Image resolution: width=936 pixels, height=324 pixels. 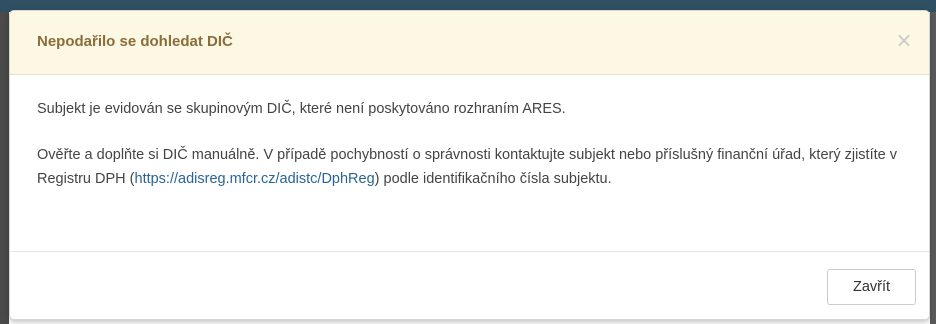 What do you see at coordinates (933, 168) in the screenshot?
I see `background-right-edge` at bounding box center [933, 168].